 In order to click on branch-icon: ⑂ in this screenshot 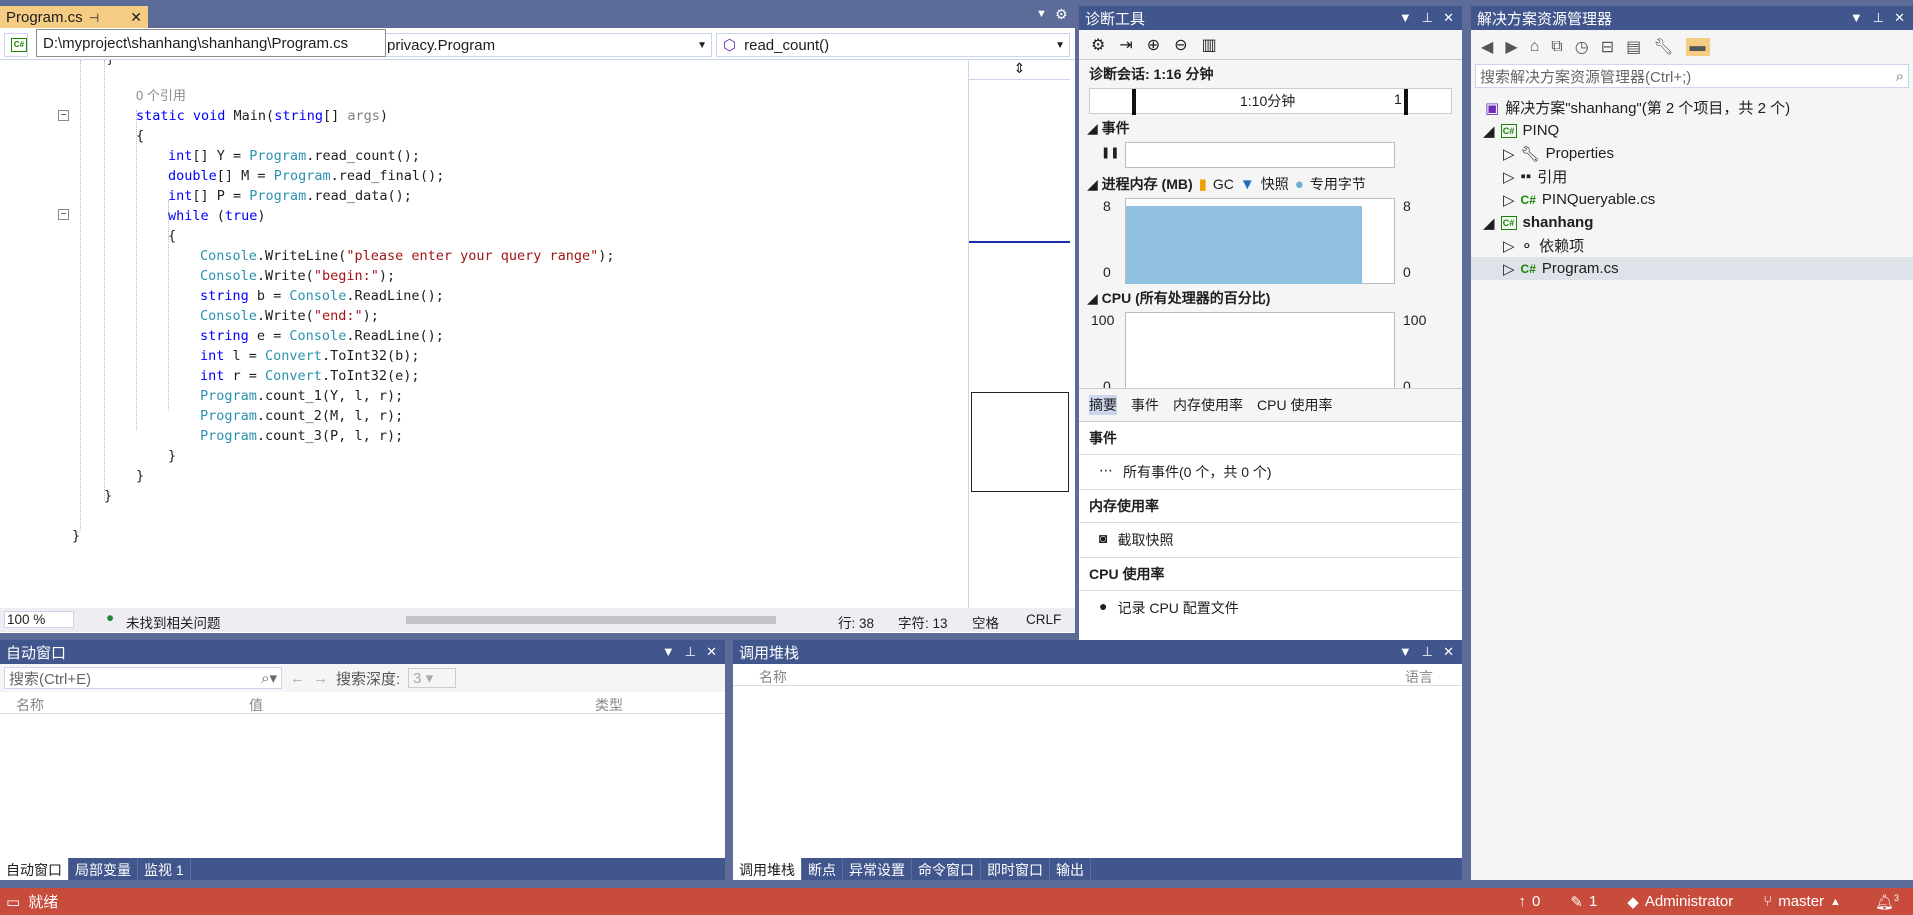, I will do `click(1767, 901)`.